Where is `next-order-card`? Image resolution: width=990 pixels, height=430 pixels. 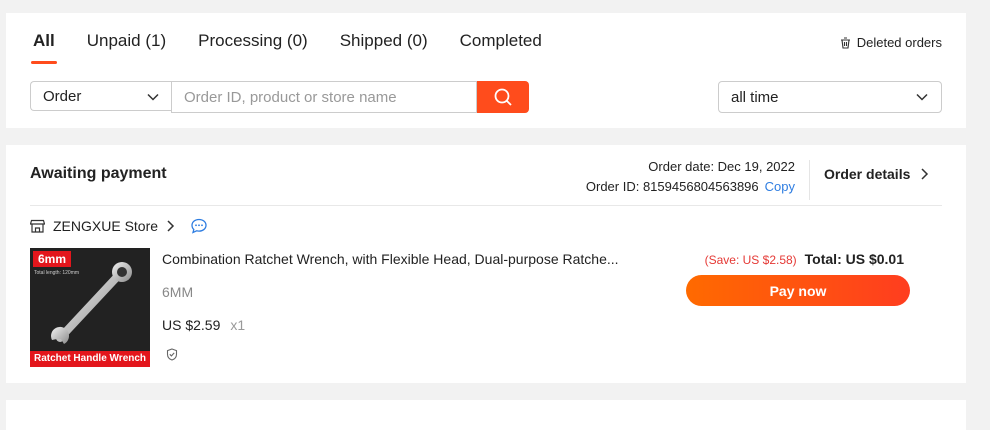
next-order-card is located at coordinates (486, 415).